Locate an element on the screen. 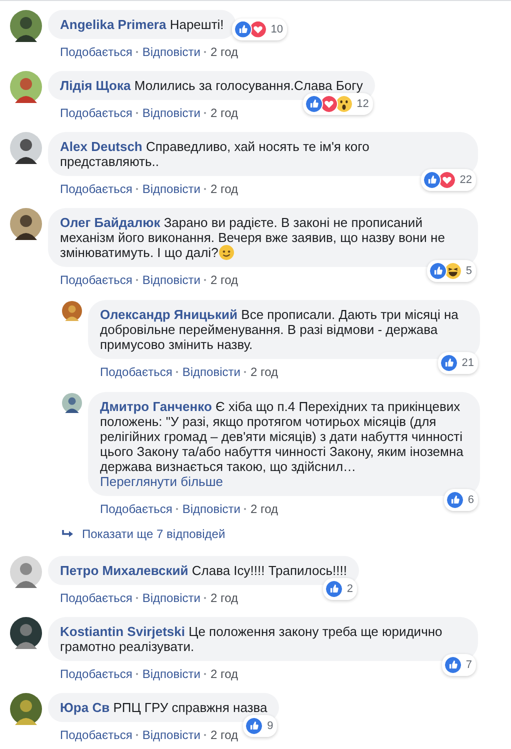 Image resolution: width=511 pixels, height=749 pixels. see-more-link: Переглянути більше is located at coordinates (161, 481).